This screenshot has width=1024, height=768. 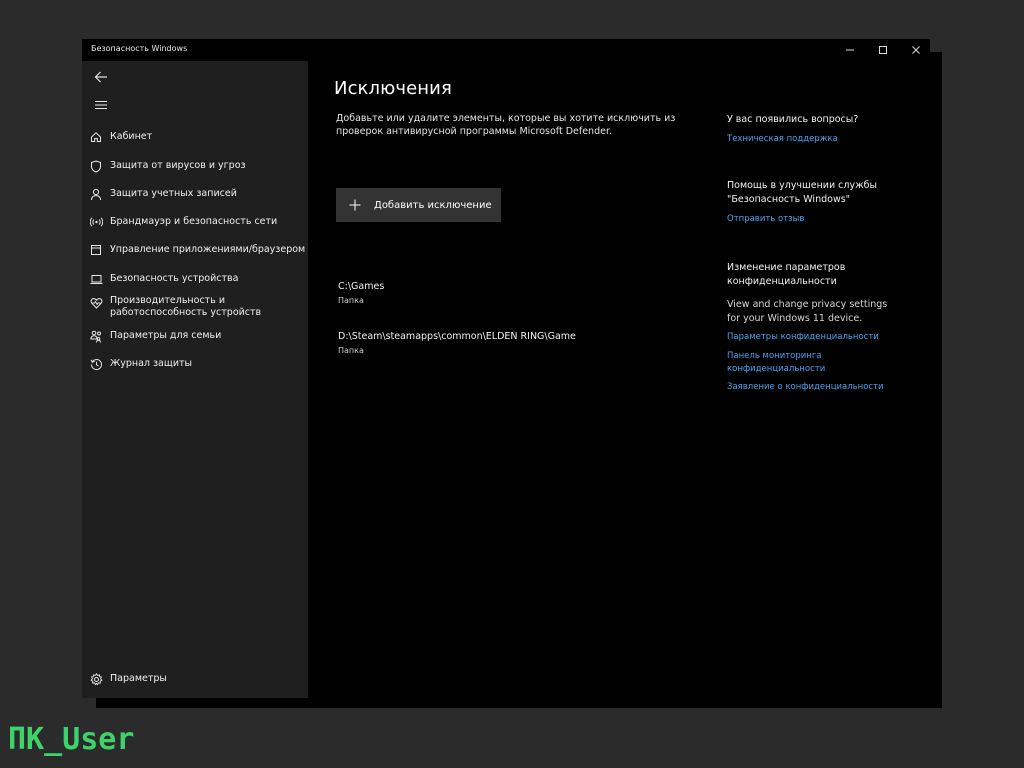 What do you see at coordinates (96, 250) in the screenshot?
I see `app-window-icon` at bounding box center [96, 250].